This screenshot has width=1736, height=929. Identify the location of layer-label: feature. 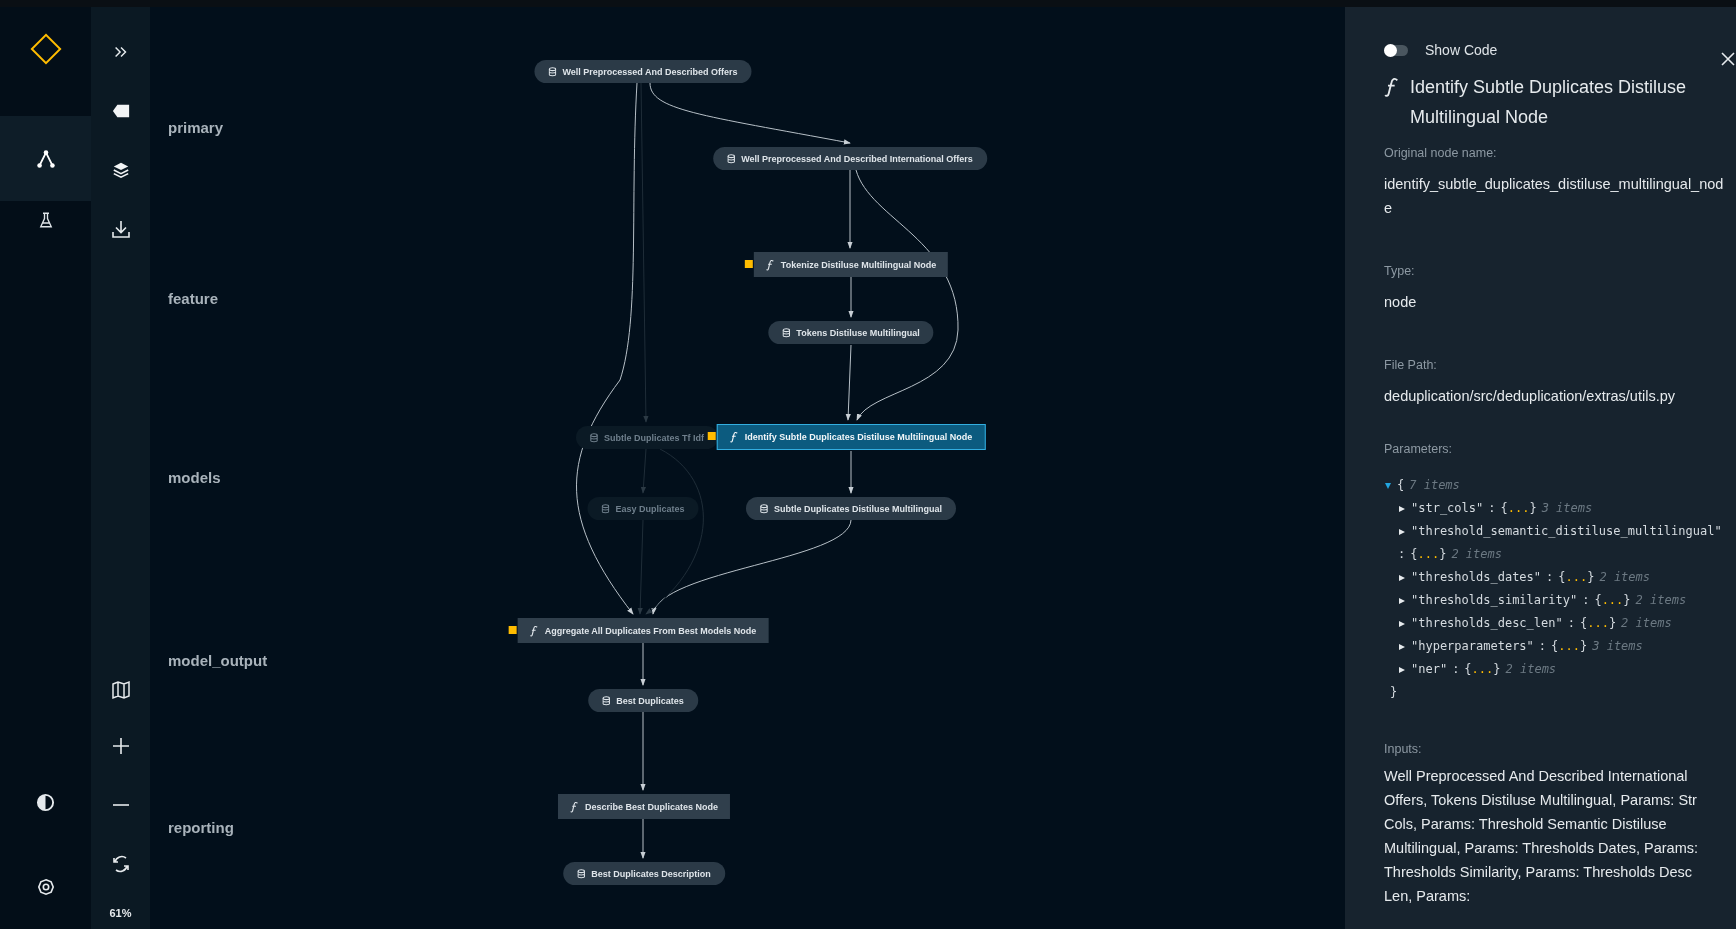
(193, 298).